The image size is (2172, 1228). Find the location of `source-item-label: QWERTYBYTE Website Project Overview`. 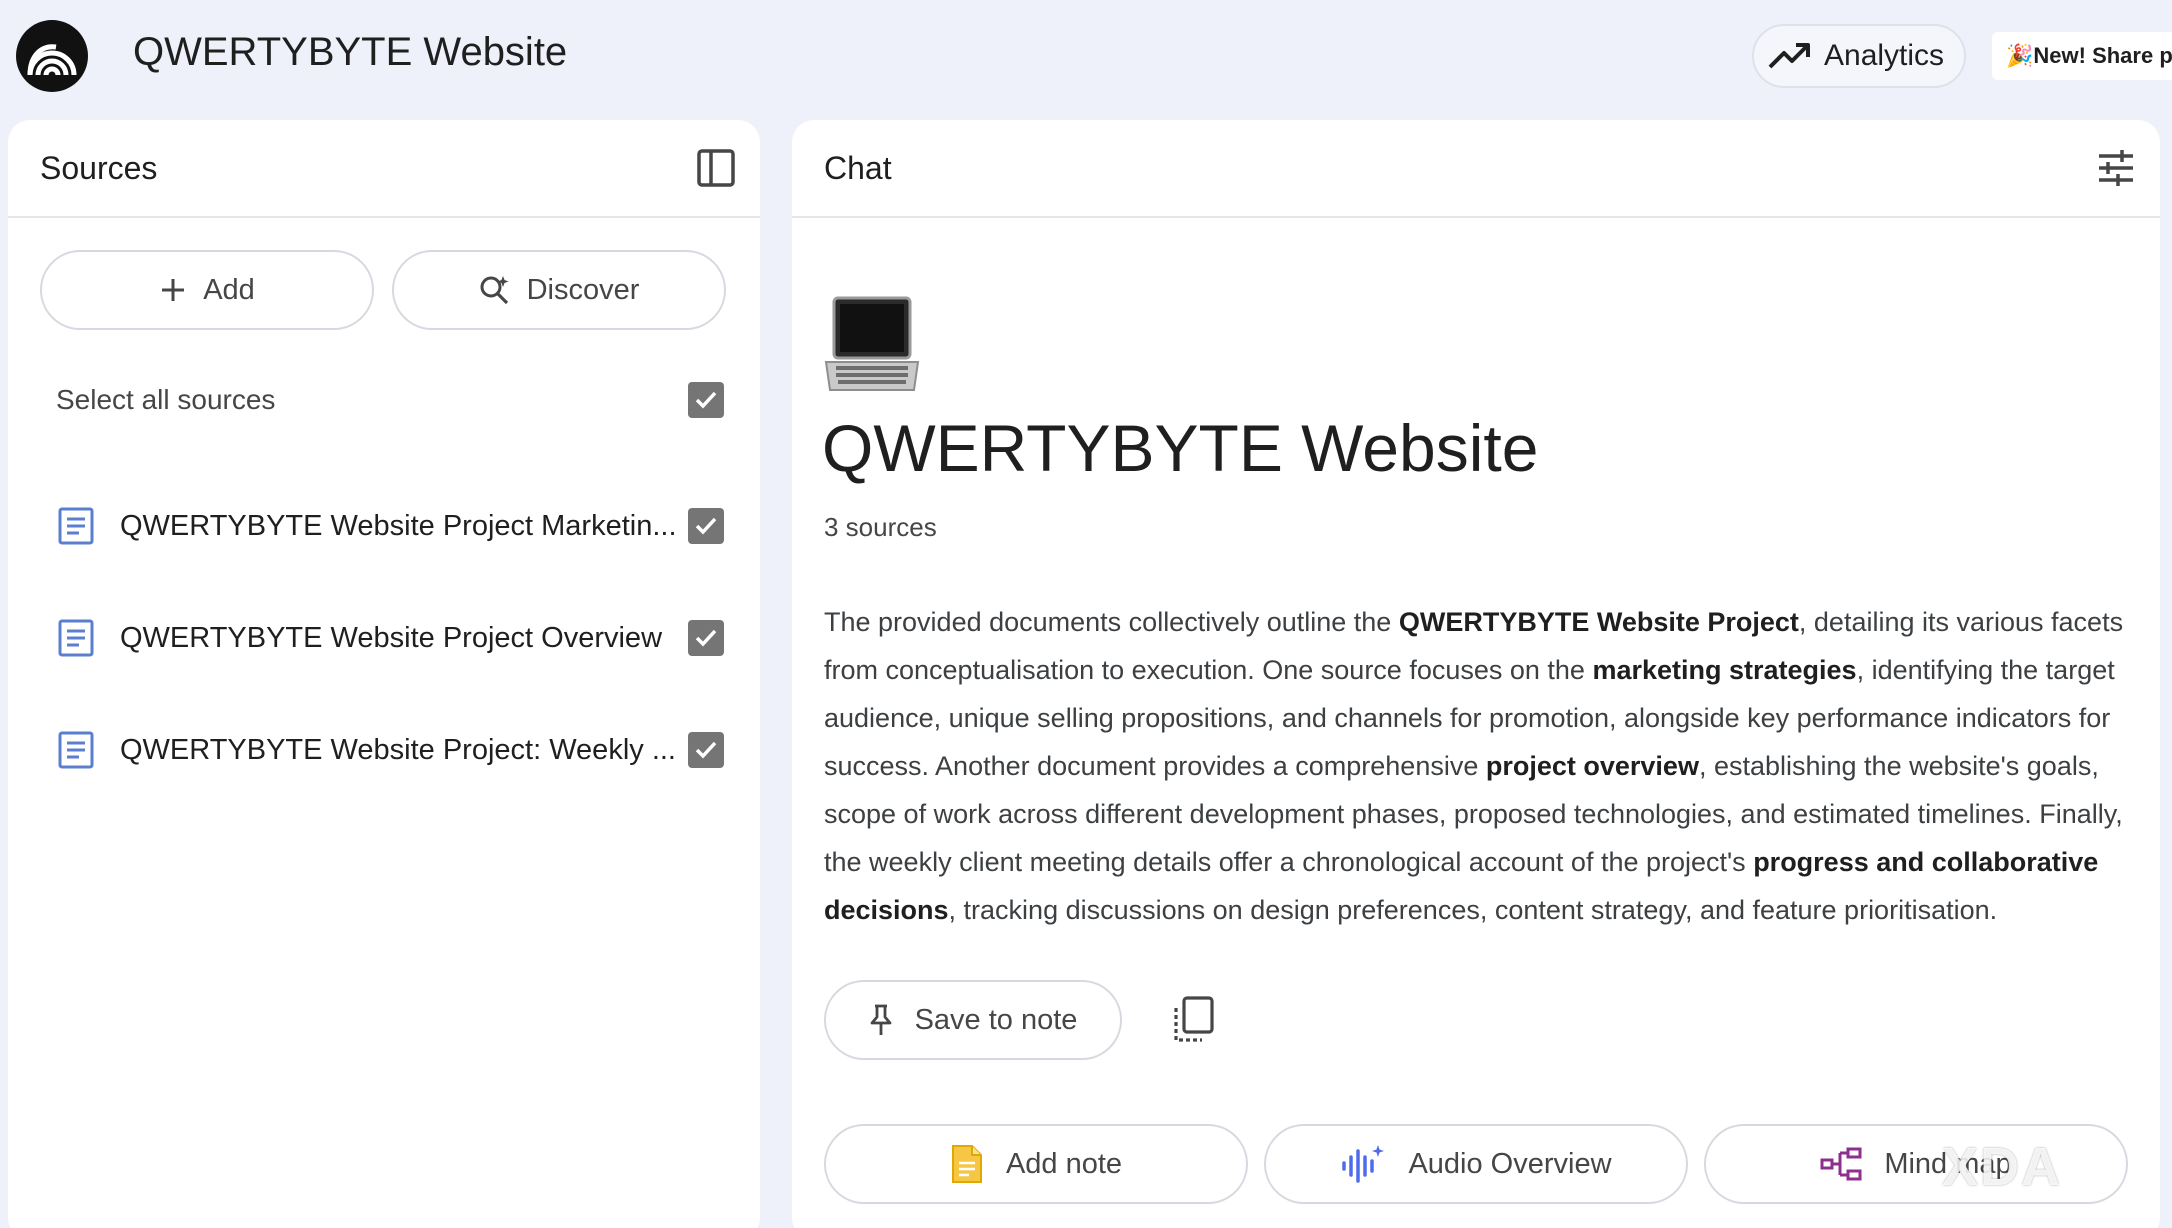

source-item-label: QWERTYBYTE Website Project Overview is located at coordinates (391, 637).